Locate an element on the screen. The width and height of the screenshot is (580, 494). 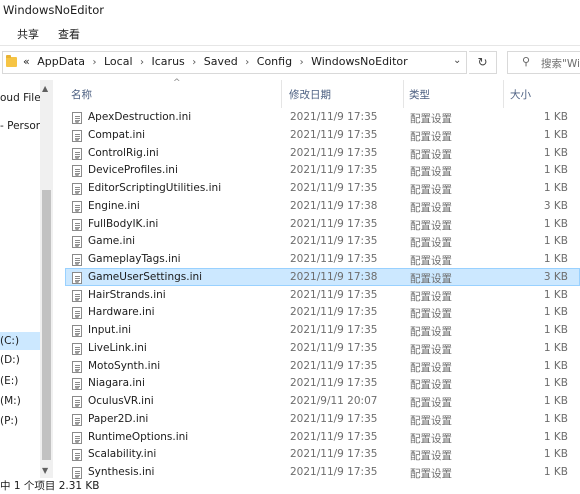
ribbon-tab-view: 查看 is located at coordinates (69, 34).